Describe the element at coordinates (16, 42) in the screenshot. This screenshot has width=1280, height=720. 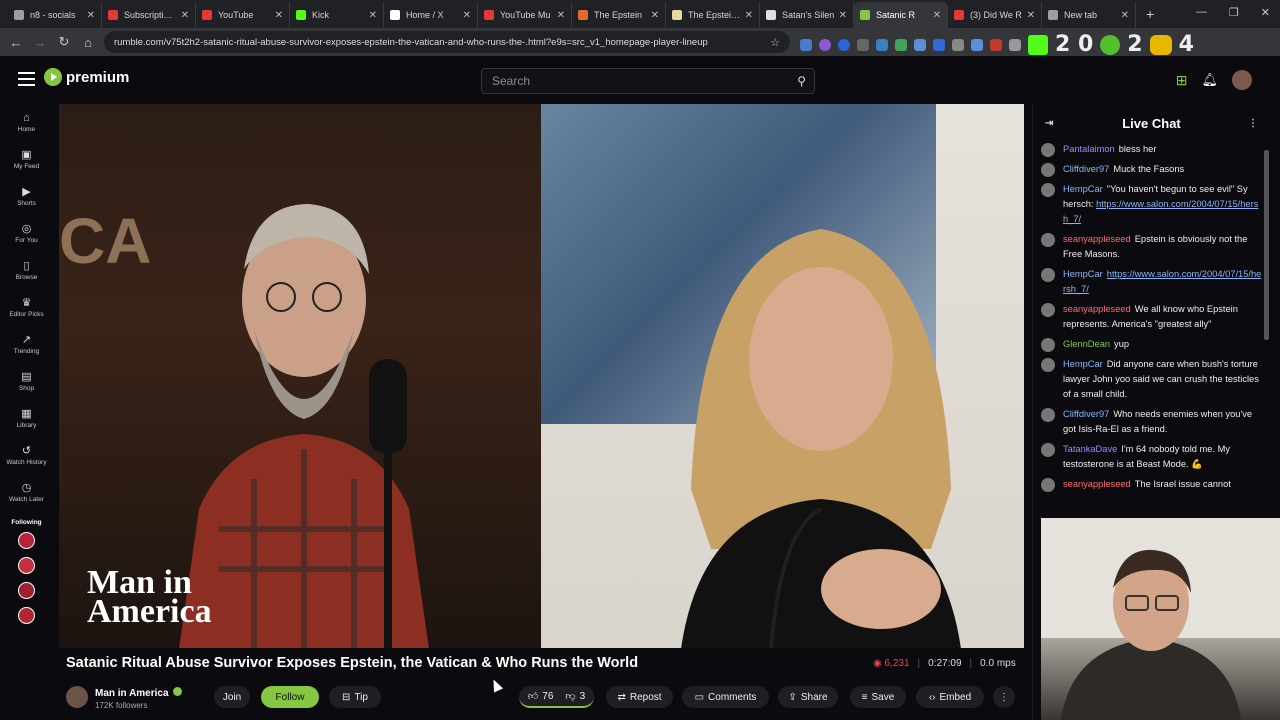
I see `back-icon: ←` at that location.